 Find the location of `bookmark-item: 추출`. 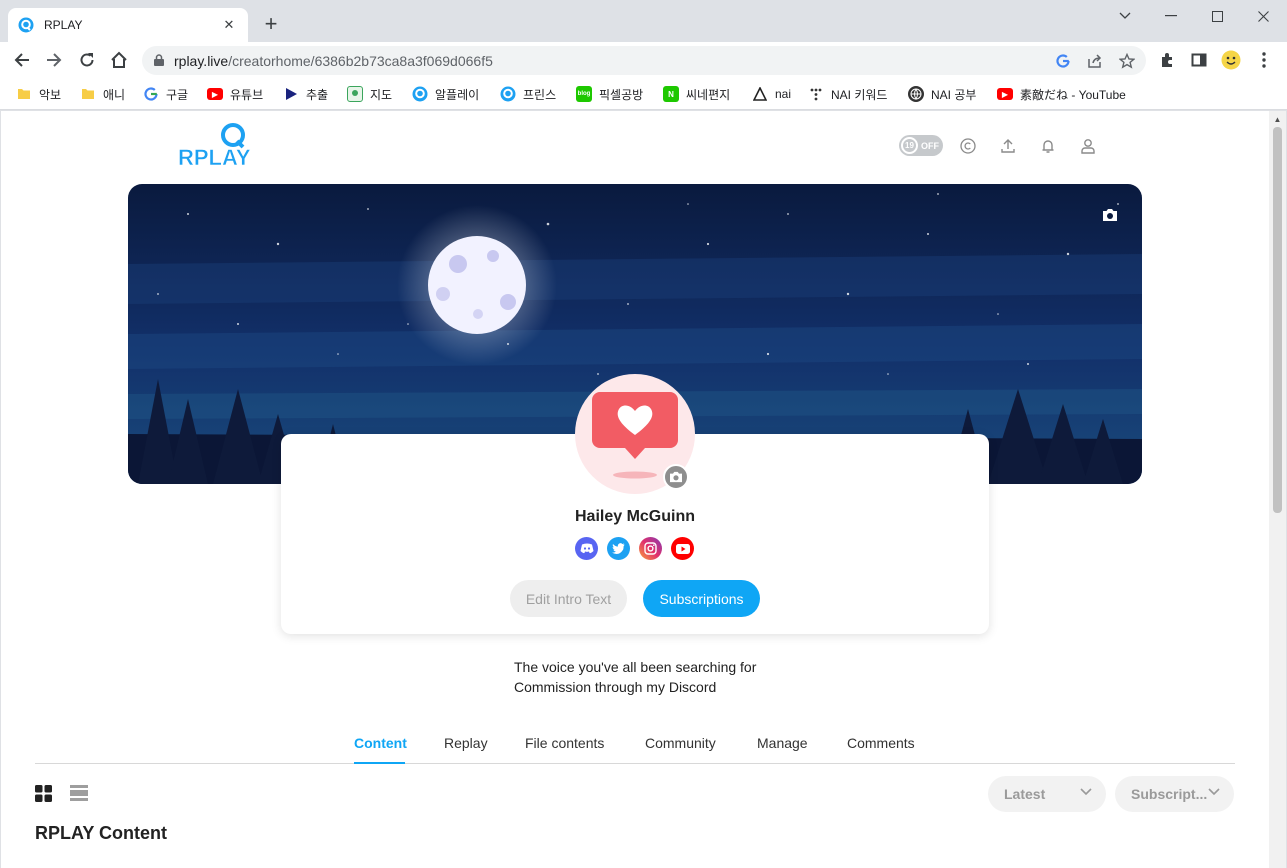

bookmark-item: 추출 is located at coordinates (305, 94).